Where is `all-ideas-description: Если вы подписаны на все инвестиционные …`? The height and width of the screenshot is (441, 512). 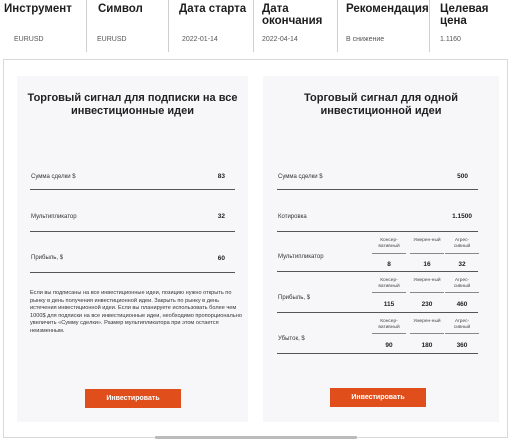
all-ideas-description: Если вы подписаны на все инвестиционные … is located at coordinates (136, 312).